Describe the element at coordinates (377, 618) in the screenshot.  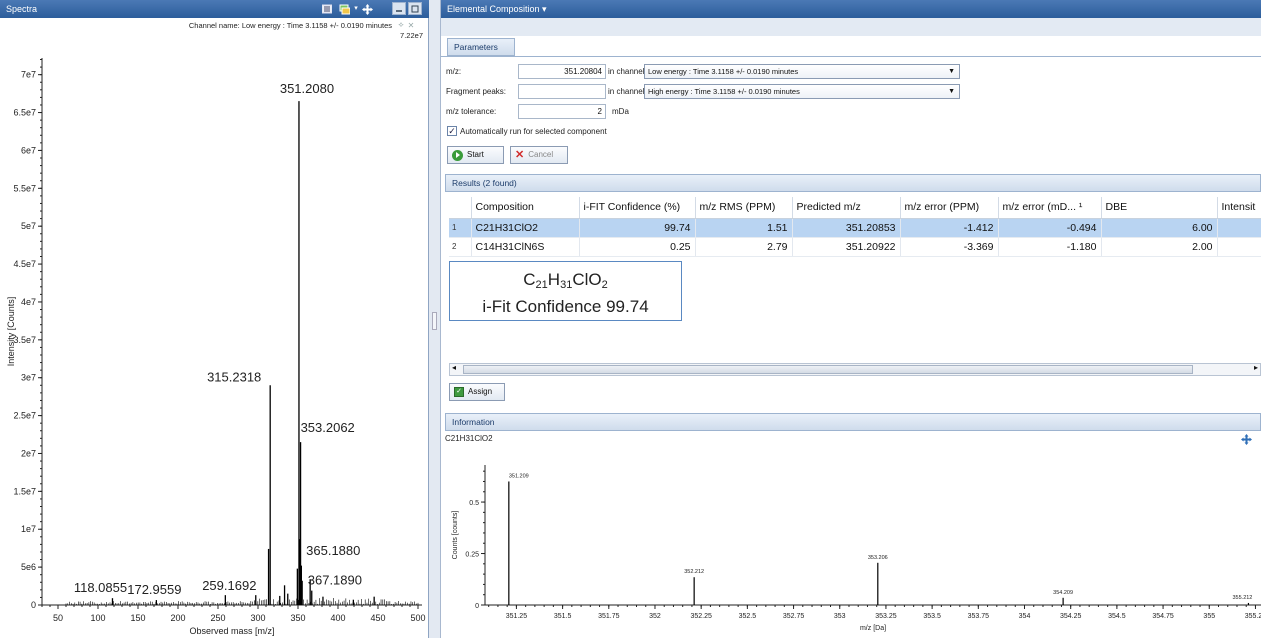
I see `x-tick-label: 450` at that location.